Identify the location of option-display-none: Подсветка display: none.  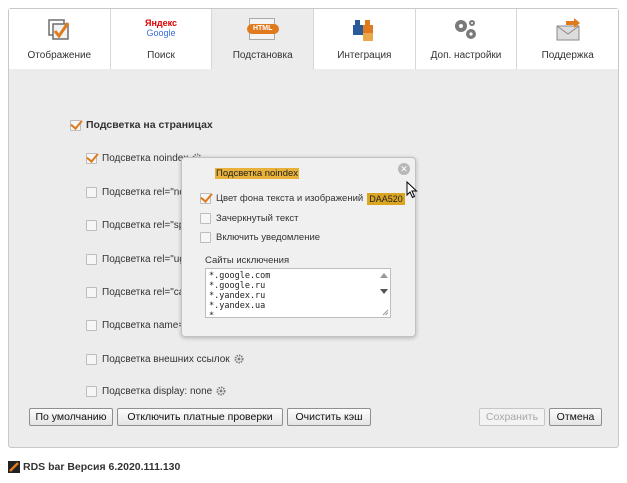
(156, 391).